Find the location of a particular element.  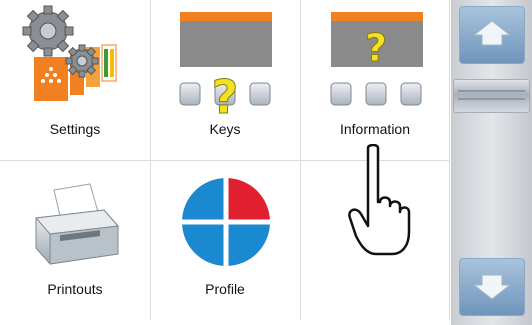

profile-pie-icon is located at coordinates (226, 222).